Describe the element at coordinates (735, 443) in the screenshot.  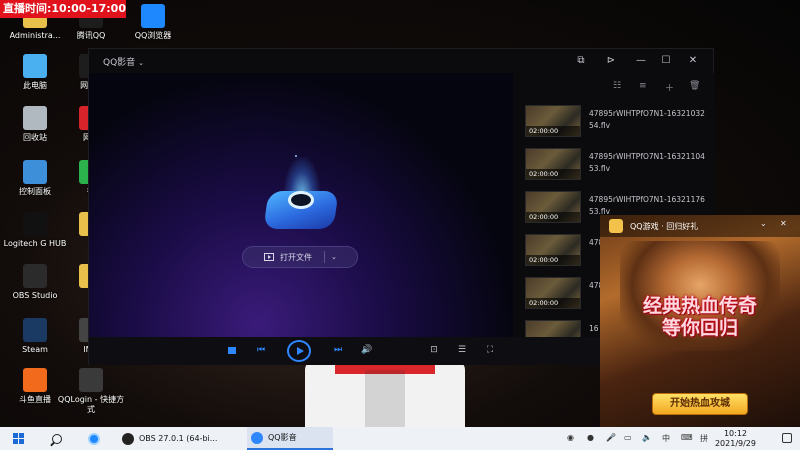
I see `clock-date: 2021/9/29` at that location.